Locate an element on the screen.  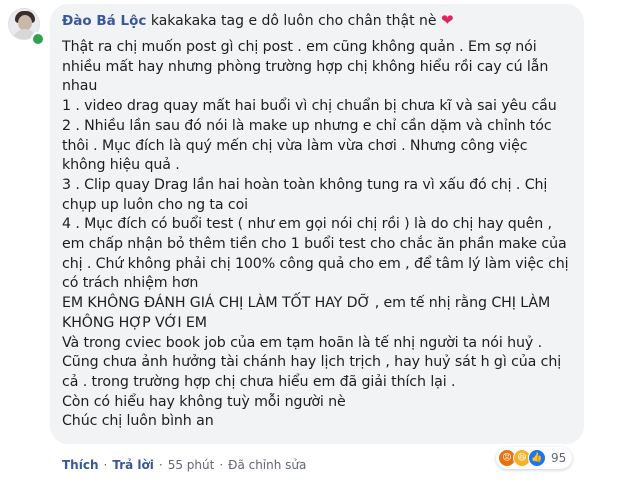
online-status-icon is located at coordinates (38, 39).